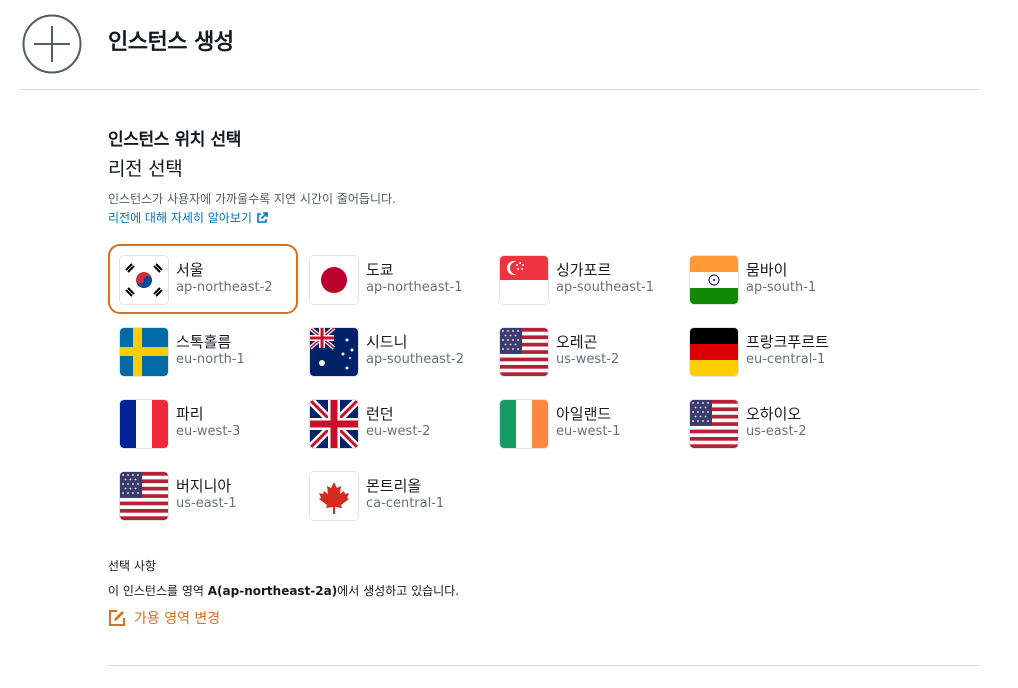 This screenshot has height=688, width=1018. Describe the element at coordinates (774, 414) in the screenshot. I see `region-name: 오하이오` at that location.